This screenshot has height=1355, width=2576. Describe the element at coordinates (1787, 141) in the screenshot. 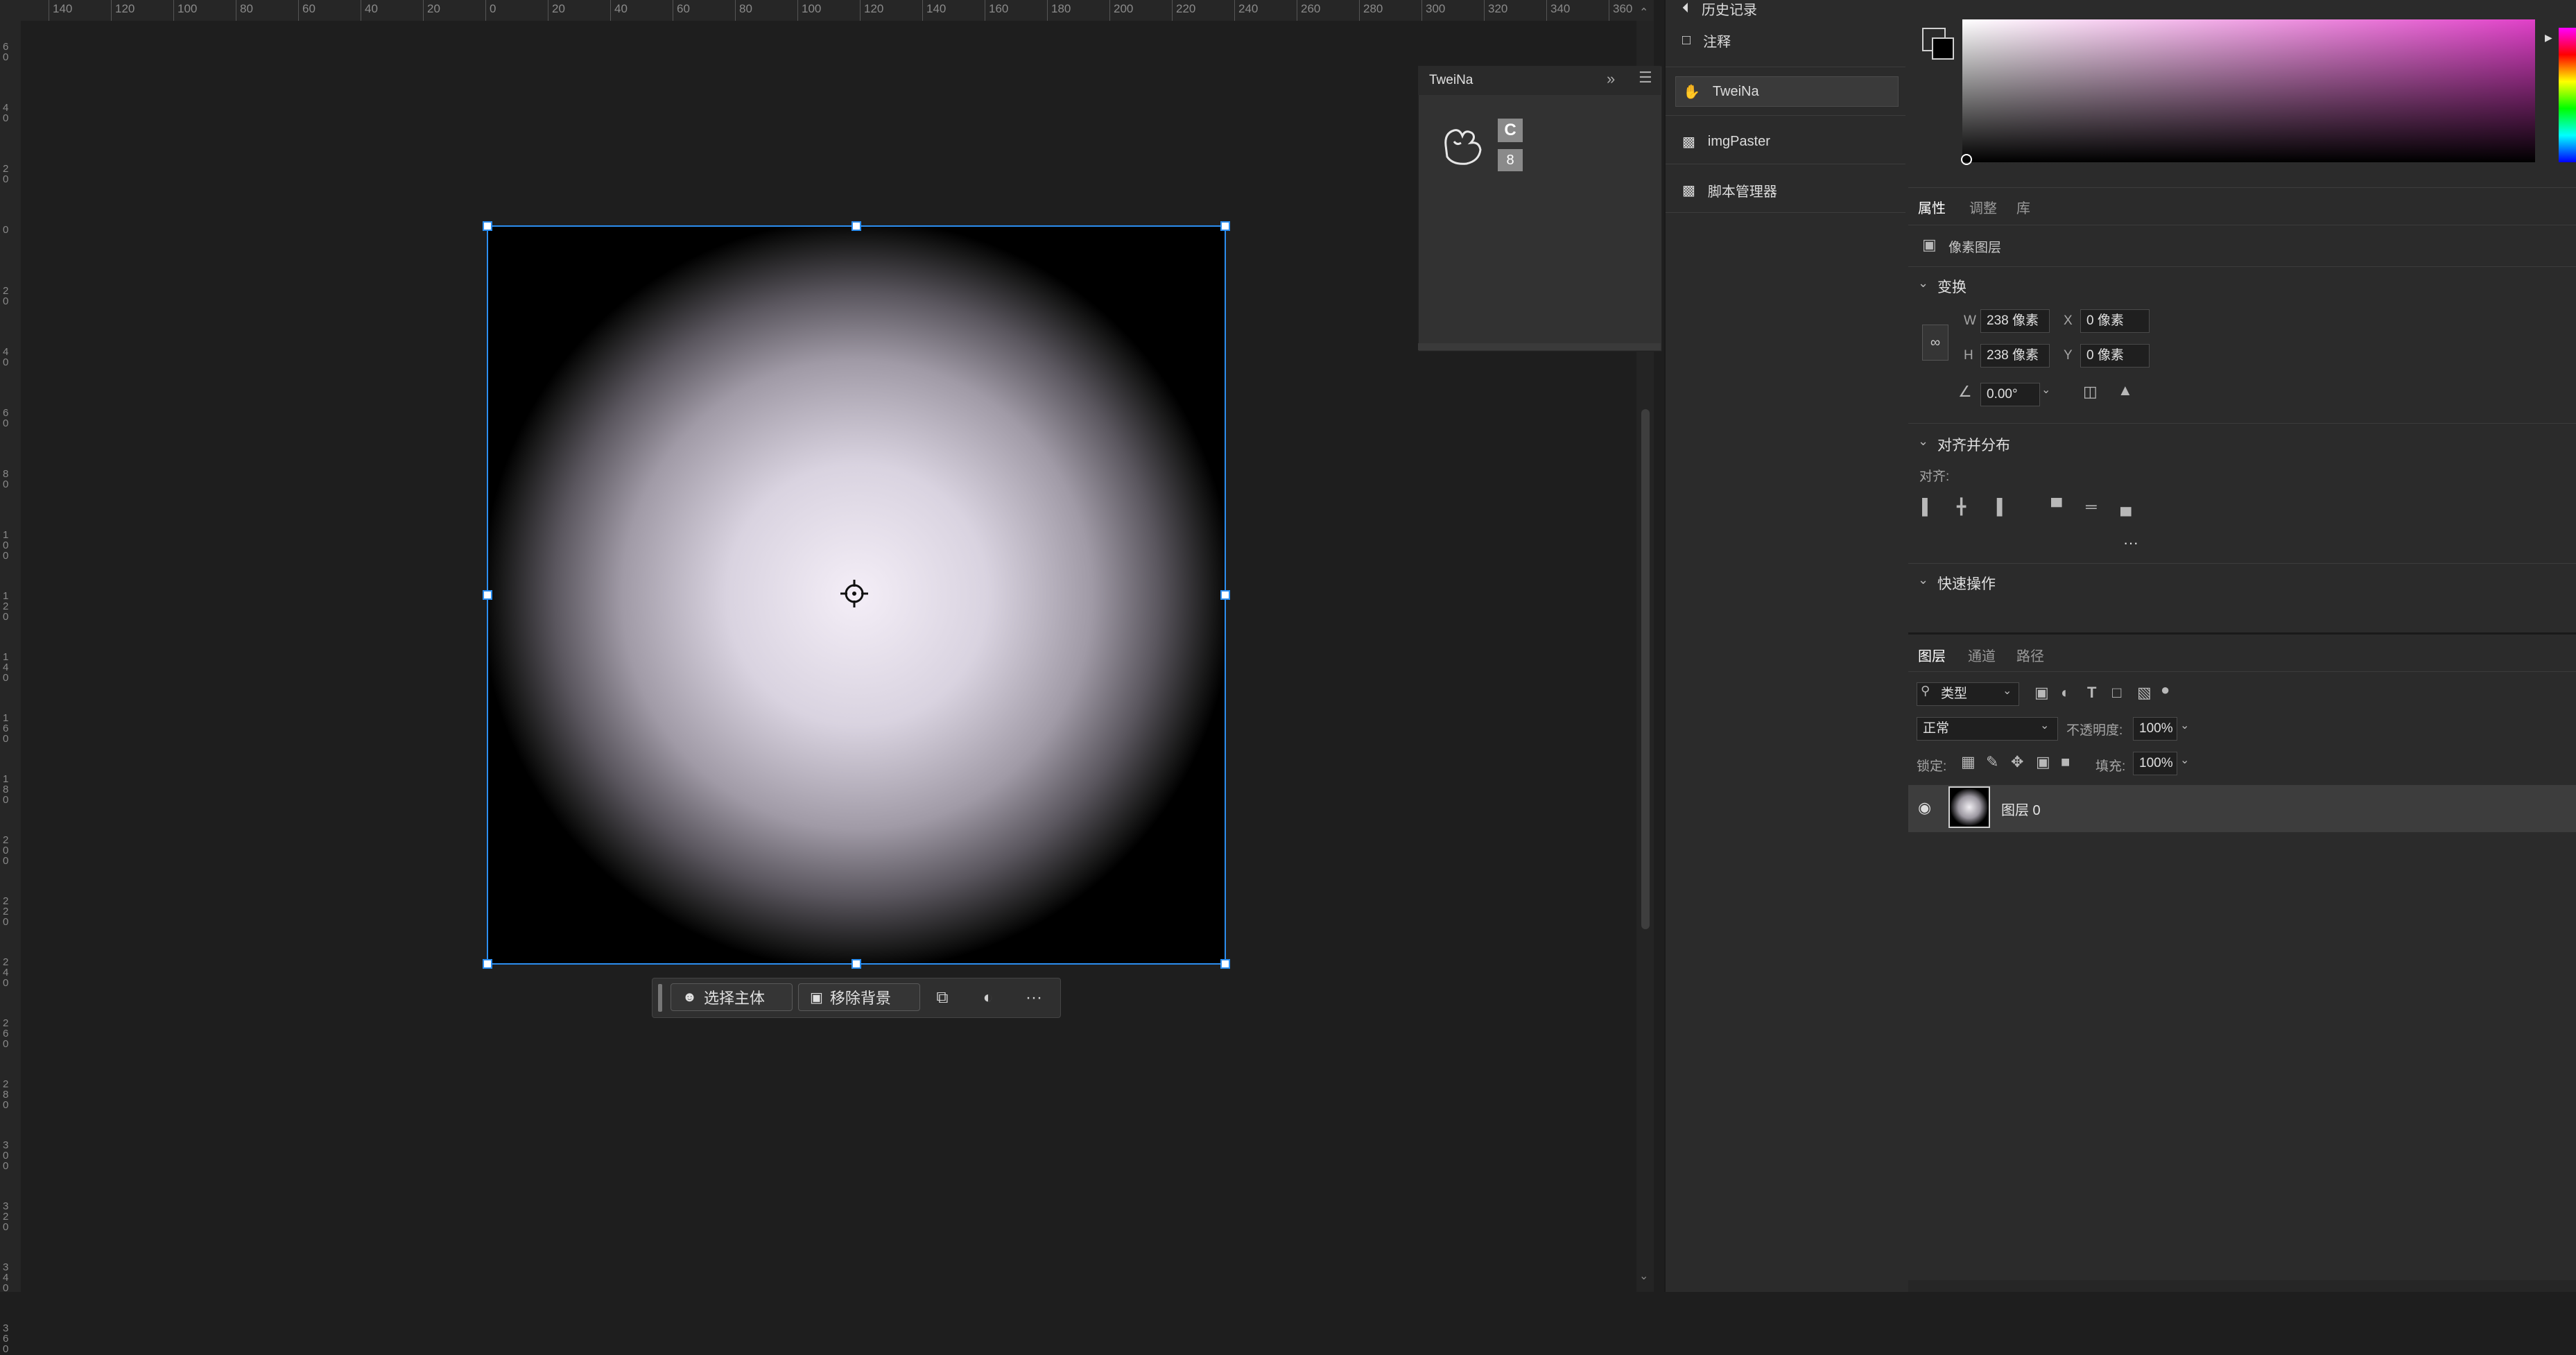

I see `imgpaster-panel-item: ▩ imgPaster` at that location.